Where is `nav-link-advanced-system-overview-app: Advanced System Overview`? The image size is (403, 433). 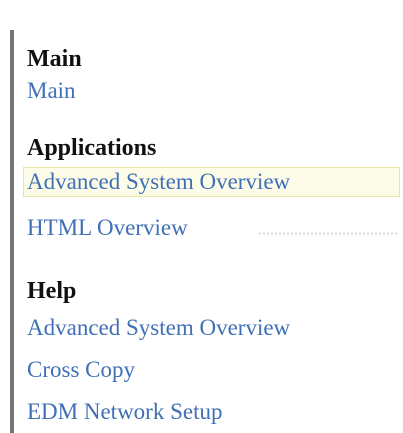
nav-link-advanced-system-overview-app: Advanced System Overview is located at coordinates (211, 182).